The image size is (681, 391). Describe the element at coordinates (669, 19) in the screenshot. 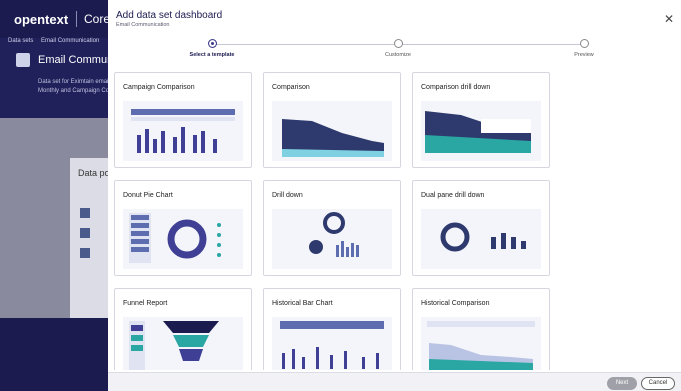

I see `close-icon: ✕` at that location.